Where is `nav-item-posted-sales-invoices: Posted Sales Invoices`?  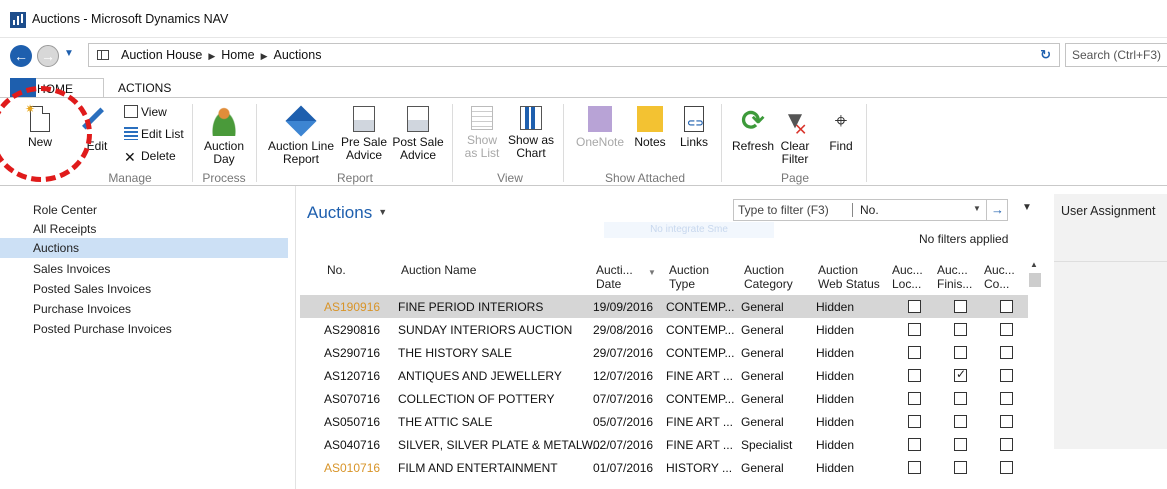
nav-item-posted-sales-invoices: Posted Sales Invoices is located at coordinates (144, 289).